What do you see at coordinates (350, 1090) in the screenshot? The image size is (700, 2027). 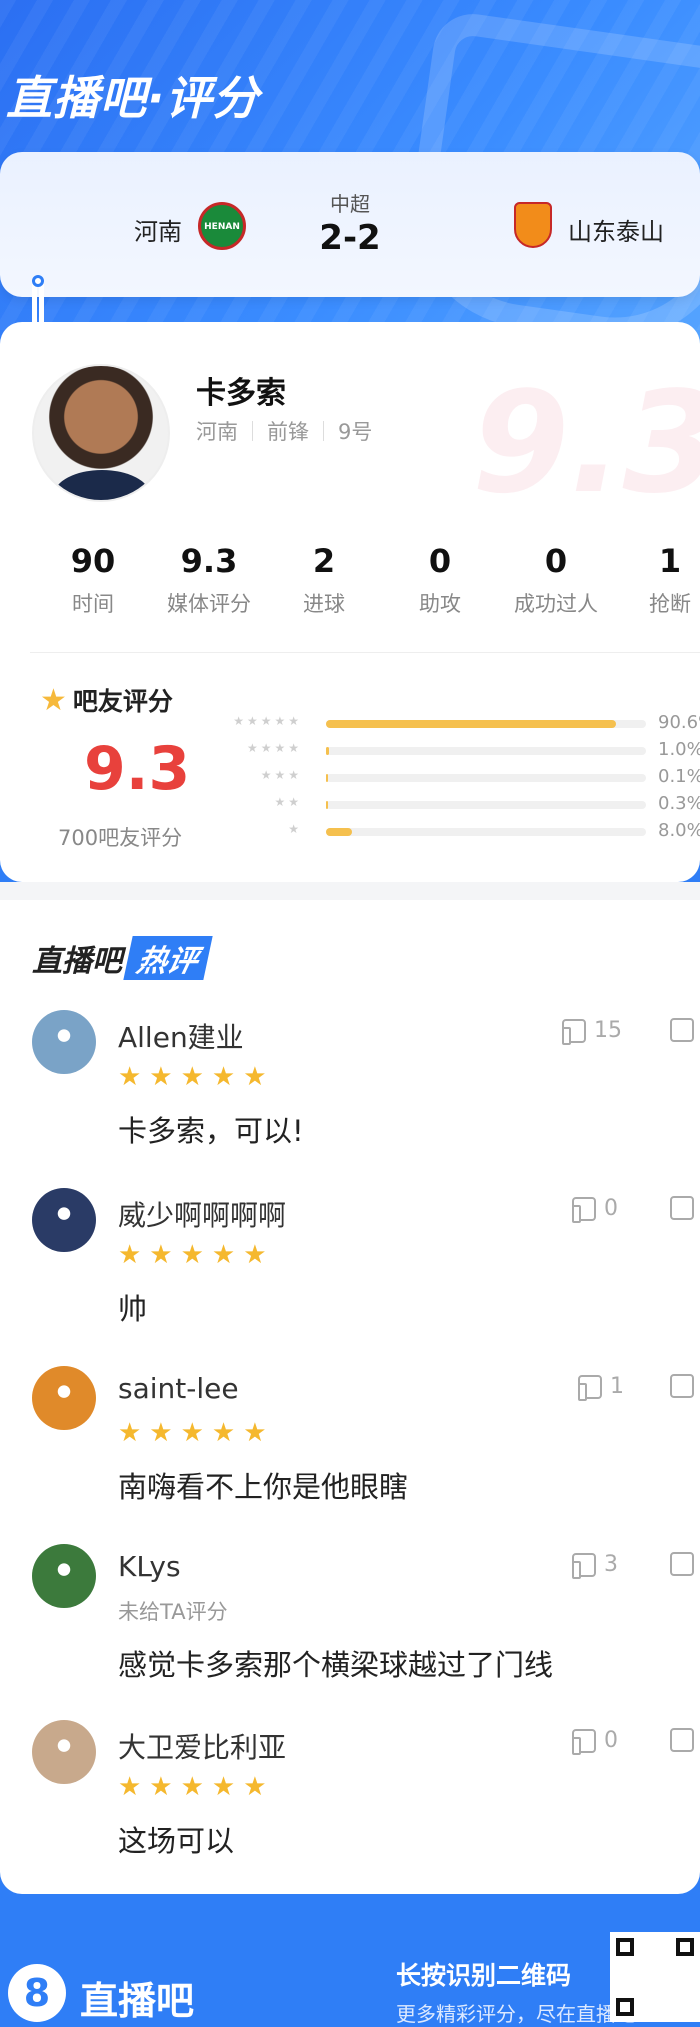 I see `comment-item: Allen建业 ★★★★★ 卡多索，可以! 15` at bounding box center [350, 1090].